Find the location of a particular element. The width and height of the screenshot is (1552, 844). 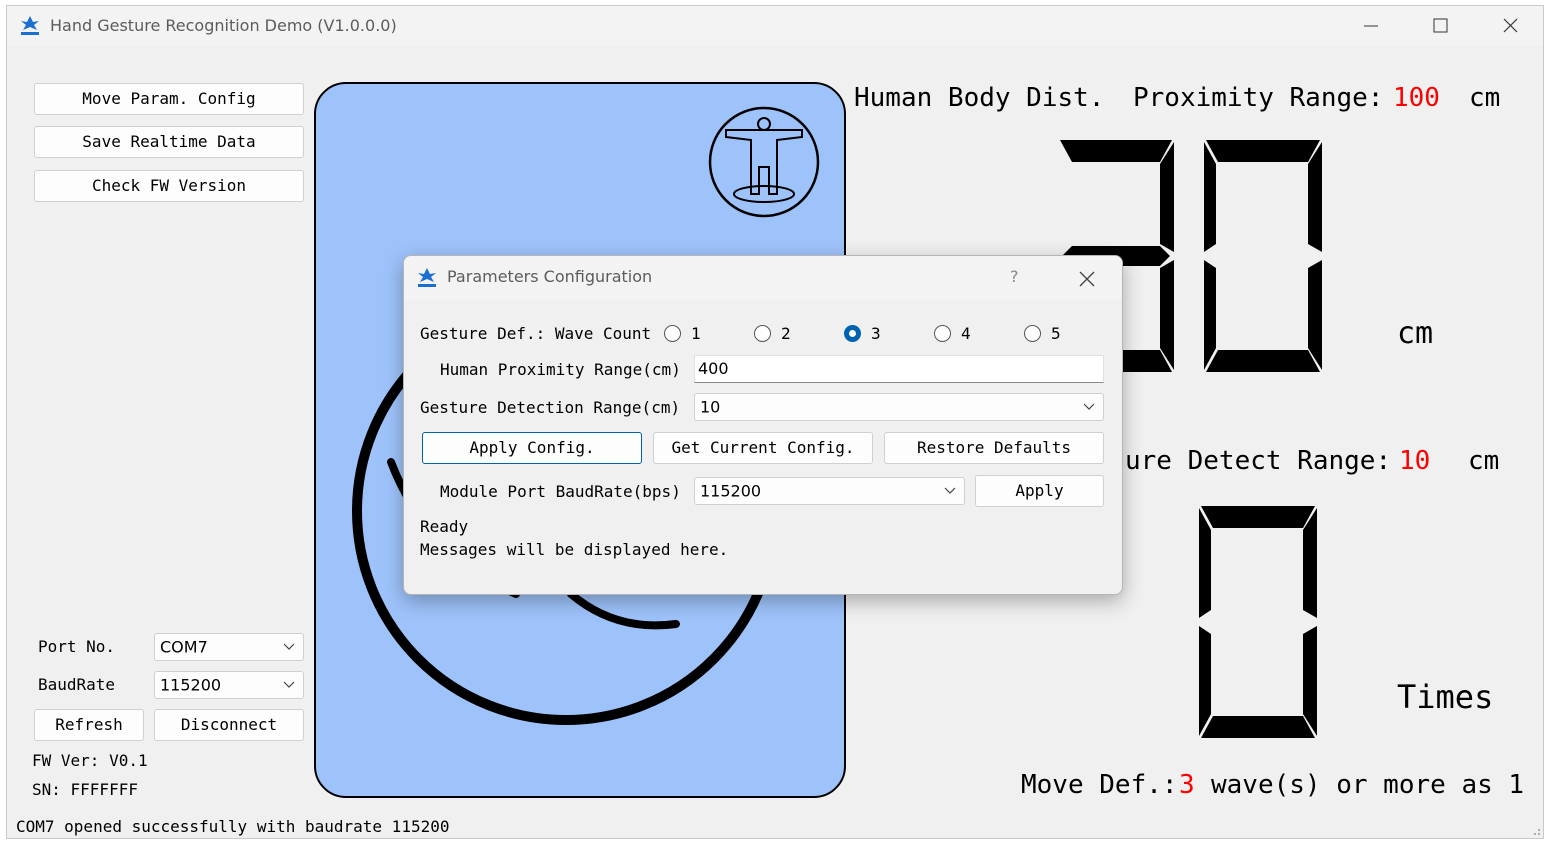

count-unit: Times is located at coordinates (1445, 697).